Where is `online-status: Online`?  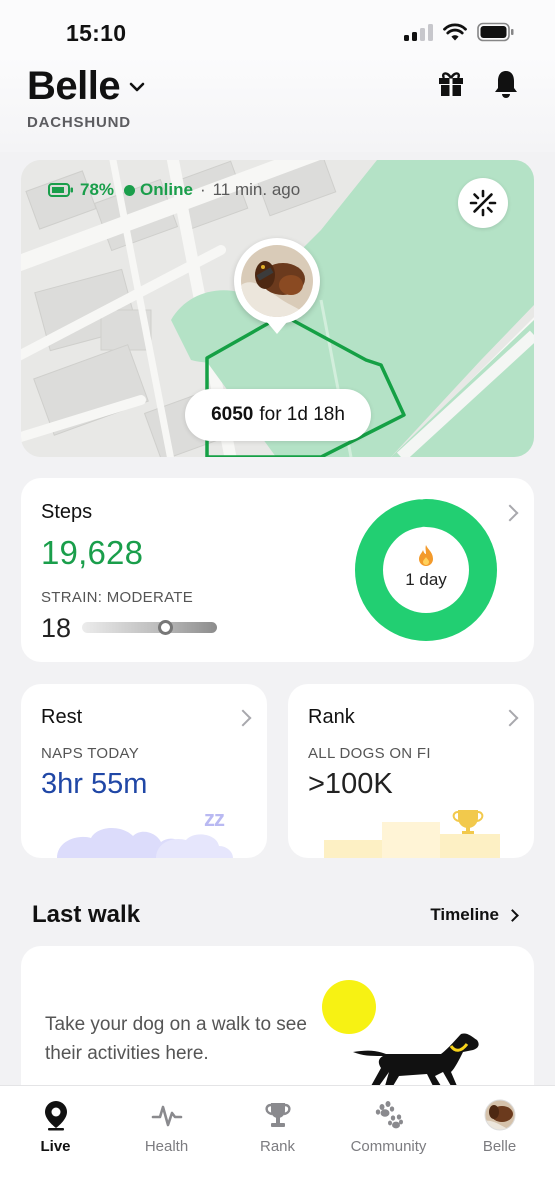 online-status: Online is located at coordinates (166, 189).